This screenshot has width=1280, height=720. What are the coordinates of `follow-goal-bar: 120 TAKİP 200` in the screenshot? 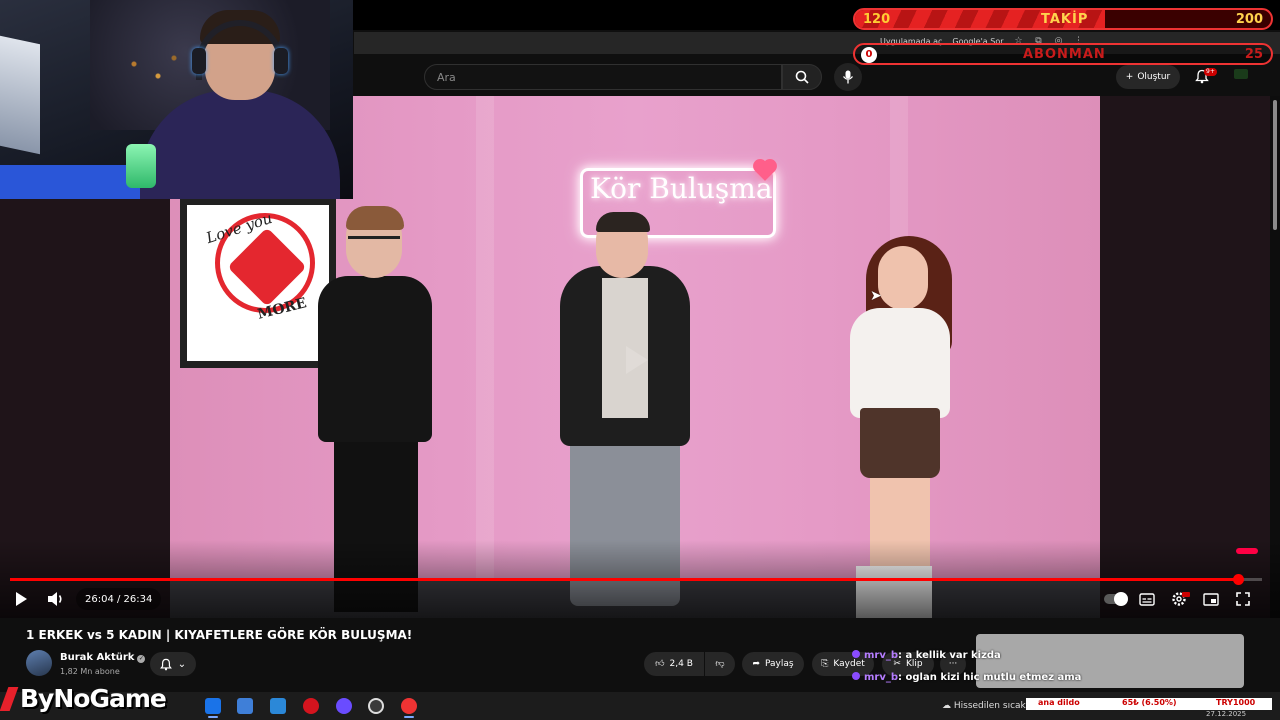 It's located at (1063, 19).